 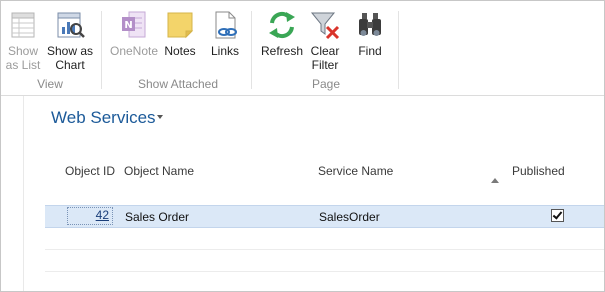 What do you see at coordinates (134, 24) in the screenshot?
I see `onenote-icon: N` at bounding box center [134, 24].